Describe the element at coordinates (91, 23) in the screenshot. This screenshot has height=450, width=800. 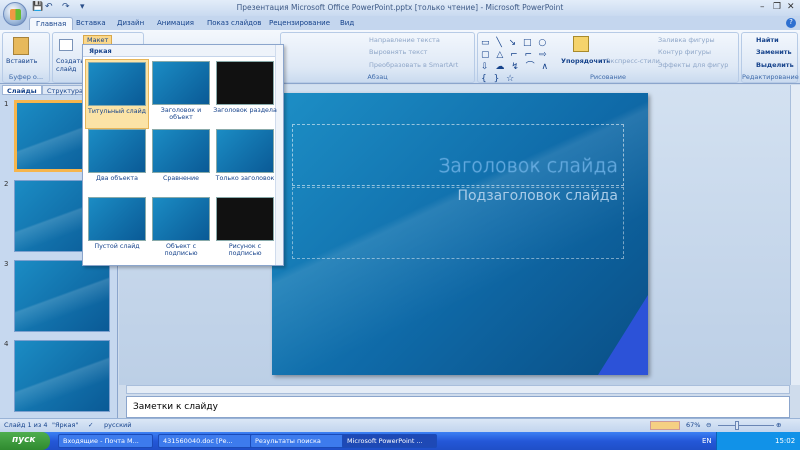
I see `tab-insert: Вставка` at that location.